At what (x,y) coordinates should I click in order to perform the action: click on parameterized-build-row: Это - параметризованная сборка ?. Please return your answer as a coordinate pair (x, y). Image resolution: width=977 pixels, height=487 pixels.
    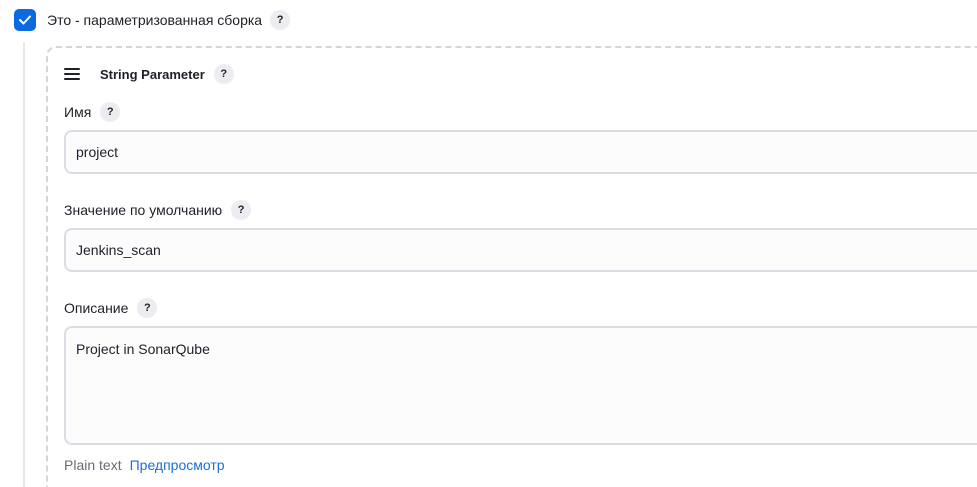
    Looking at the image, I should click on (152, 20).